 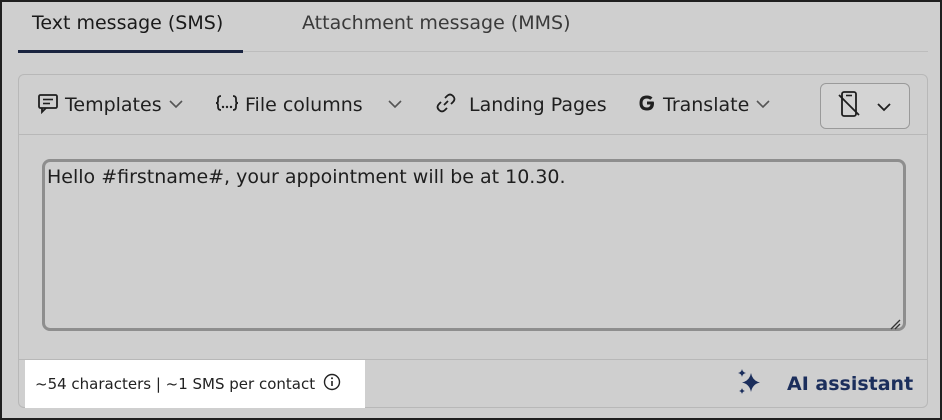 I want to click on google-g-icon, so click(x=647, y=105).